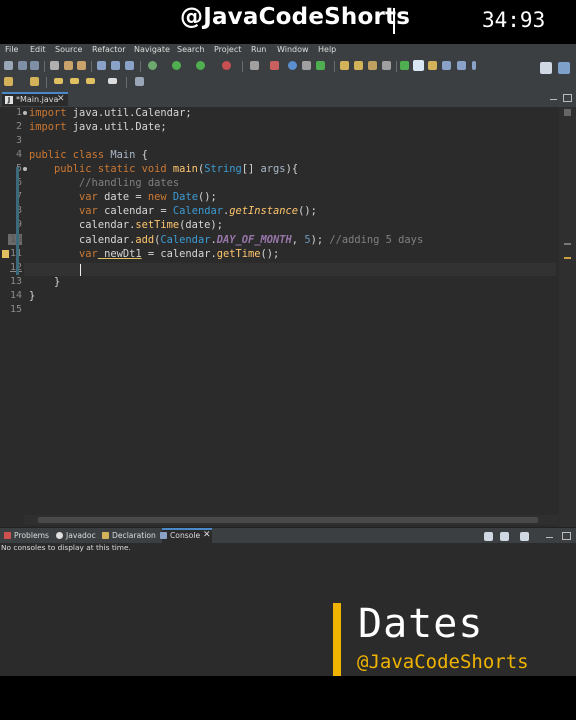 The width and height of the screenshot is (576, 720). What do you see at coordinates (344, 65) in the screenshot?
I see `open-folder-icon` at bounding box center [344, 65].